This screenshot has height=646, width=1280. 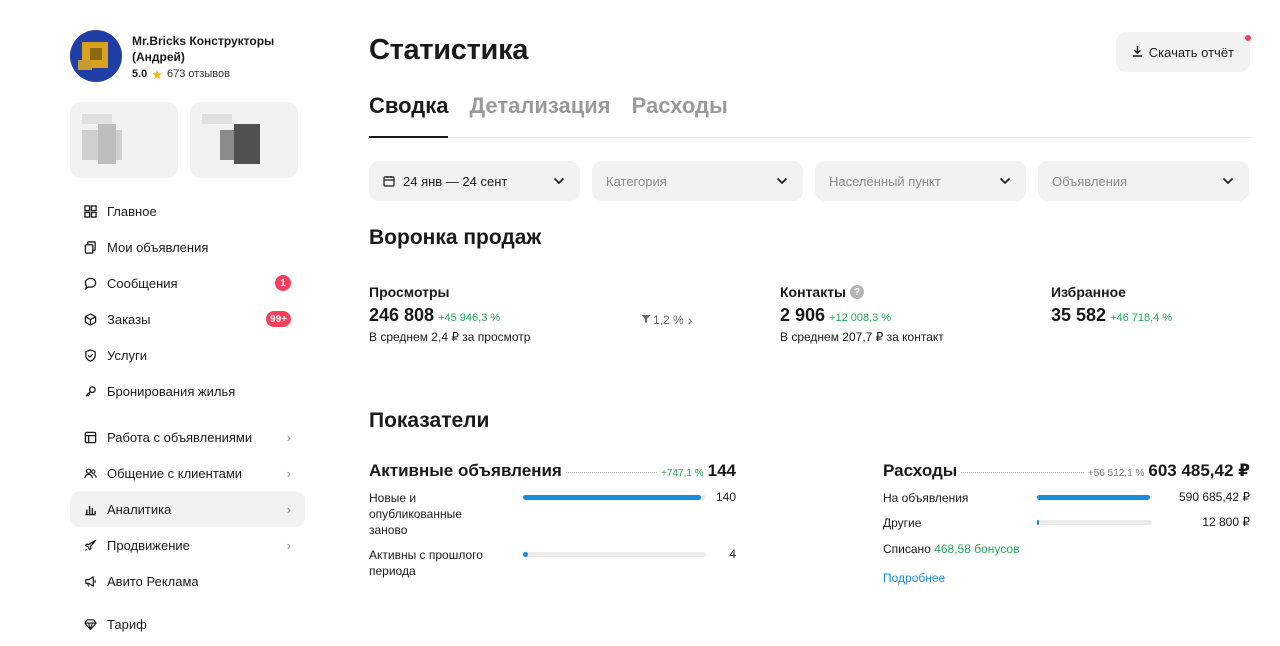 I want to click on sidebar-item-label: Работа с объявлениями, so click(x=180, y=437).